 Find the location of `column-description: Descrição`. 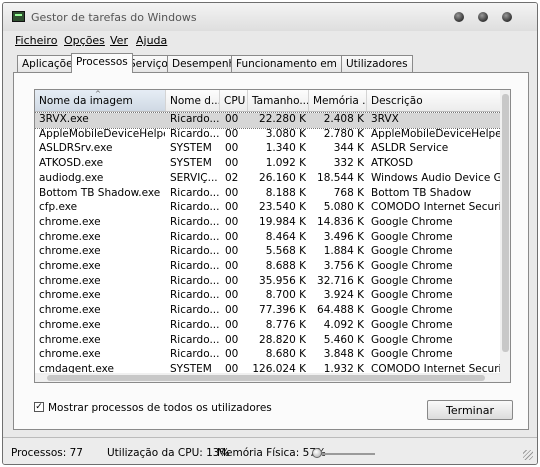

column-description: Descrição is located at coordinates (436, 100).